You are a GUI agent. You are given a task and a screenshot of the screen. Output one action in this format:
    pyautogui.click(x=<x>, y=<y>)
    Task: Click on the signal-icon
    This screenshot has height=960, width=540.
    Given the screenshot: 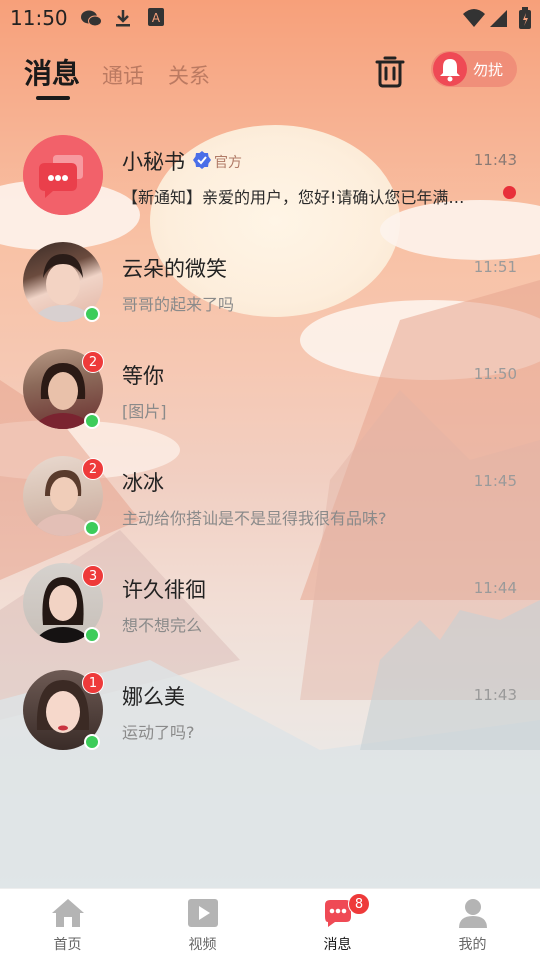 What is the action you would take?
    pyautogui.click(x=498, y=18)
    